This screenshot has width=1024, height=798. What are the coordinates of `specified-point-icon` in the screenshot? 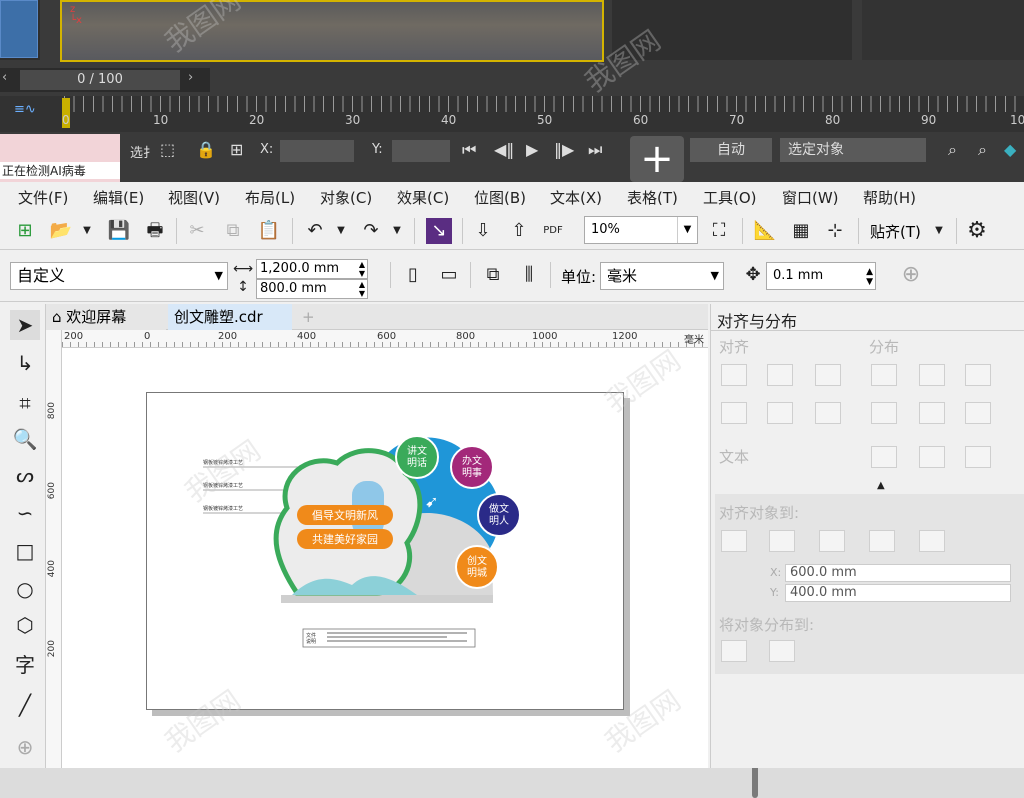 It's located at (932, 541).